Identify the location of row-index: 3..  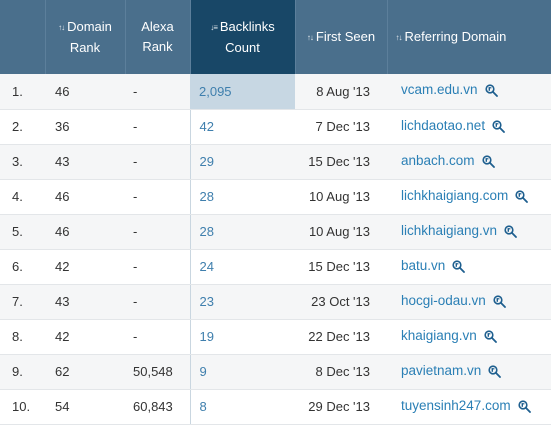
(22, 162).